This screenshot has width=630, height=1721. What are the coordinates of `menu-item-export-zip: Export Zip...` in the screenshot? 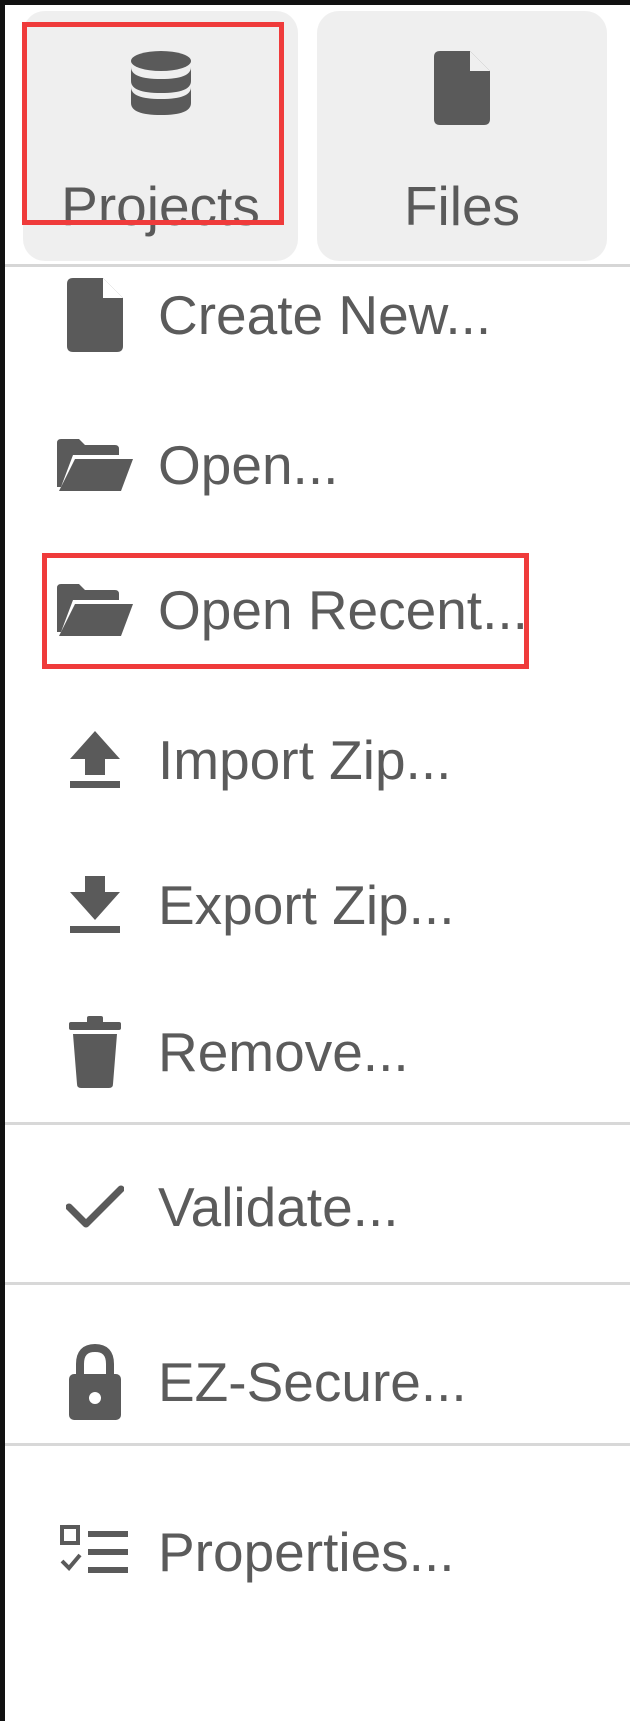 It's located at (317, 905).